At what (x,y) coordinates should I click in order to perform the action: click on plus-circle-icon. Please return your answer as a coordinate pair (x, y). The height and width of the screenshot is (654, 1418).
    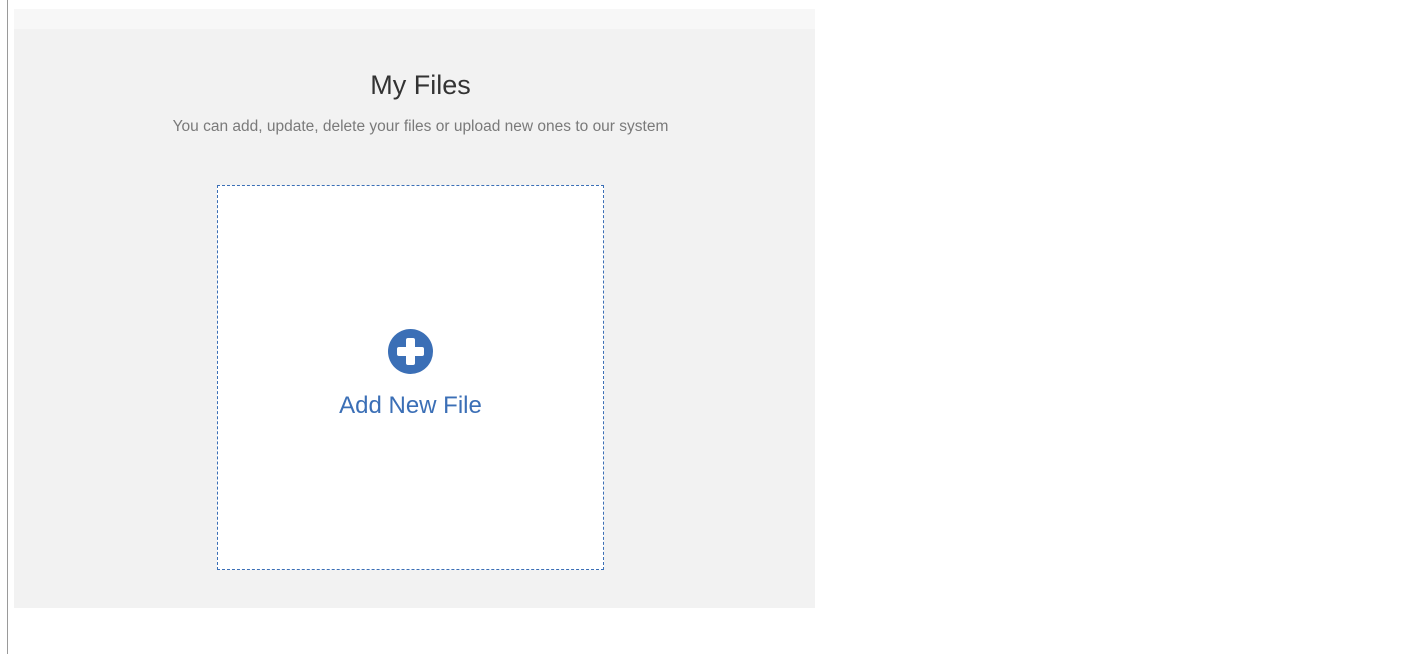
    Looking at the image, I should click on (410, 351).